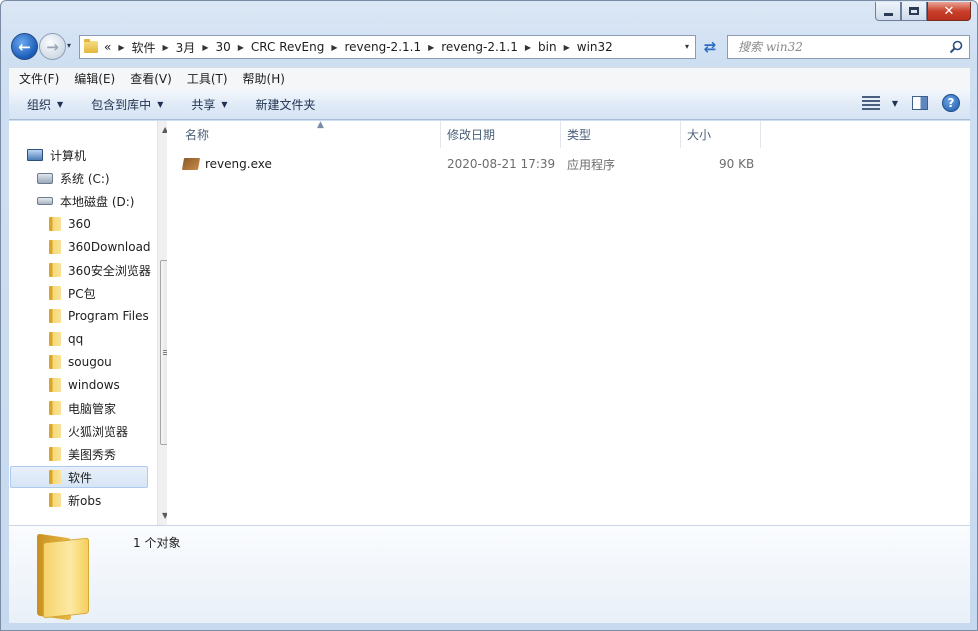 This screenshot has height=631, width=978. What do you see at coordinates (910, 103) in the screenshot?
I see `command-bar-right: ▼ ?` at bounding box center [910, 103].